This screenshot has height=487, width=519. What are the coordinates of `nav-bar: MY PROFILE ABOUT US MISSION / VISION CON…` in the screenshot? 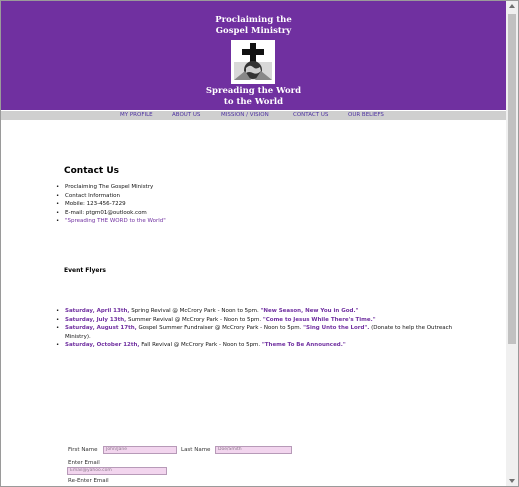 It's located at (253, 115).